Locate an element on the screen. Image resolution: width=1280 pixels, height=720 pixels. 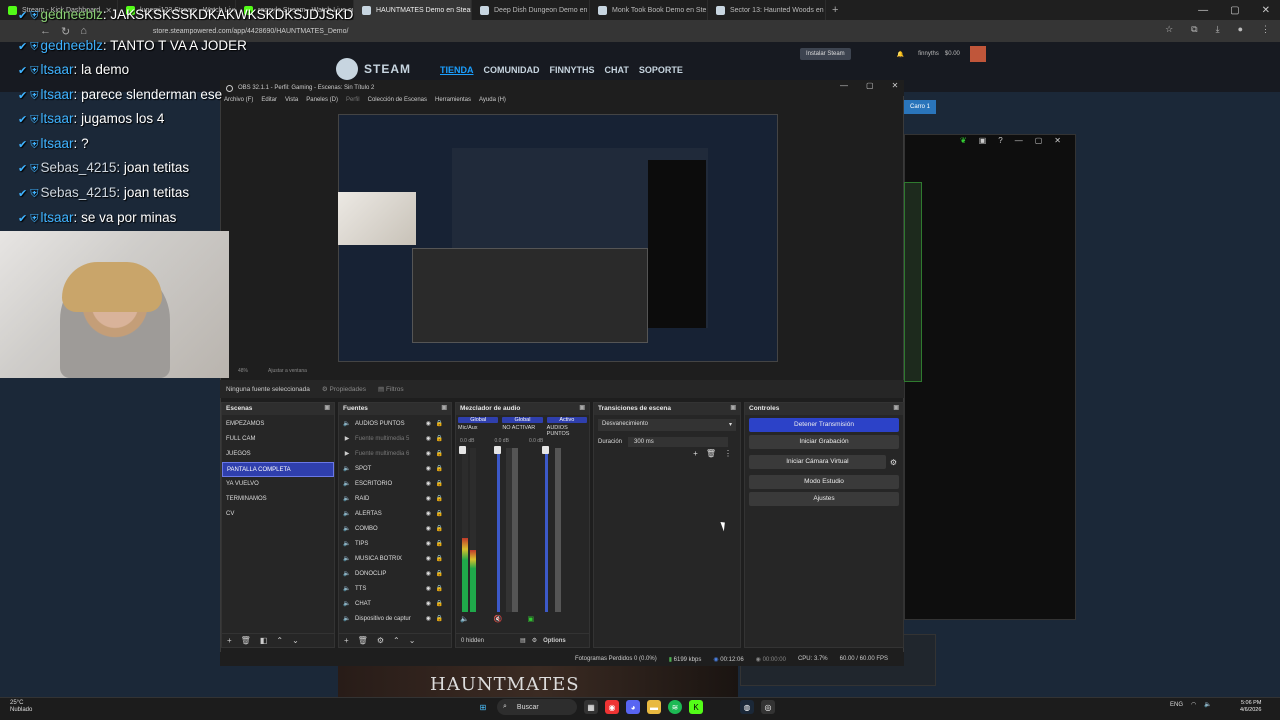
browser-tab: Monk Took Book Demo en Ste✕ is located at coordinates (649, 10).